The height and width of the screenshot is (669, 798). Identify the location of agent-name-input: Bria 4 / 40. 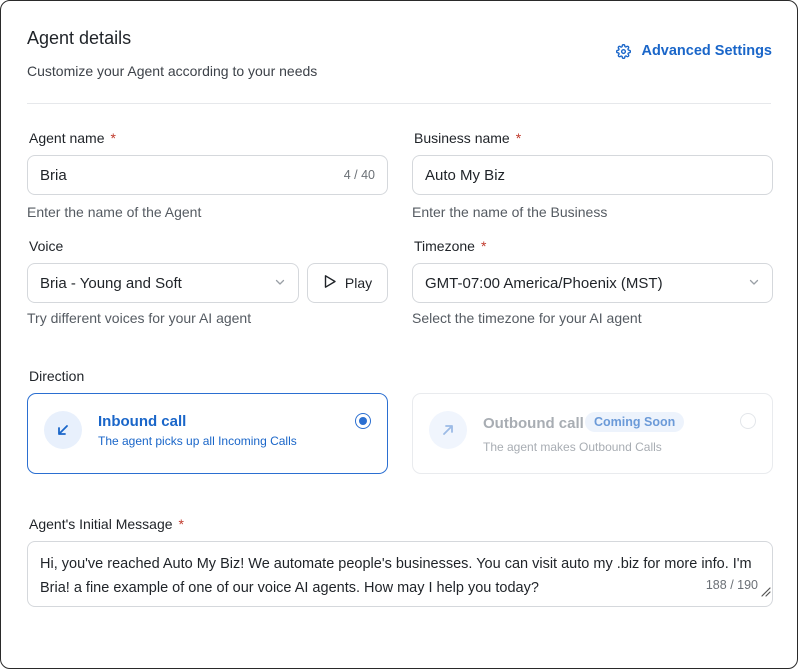
(207, 175).